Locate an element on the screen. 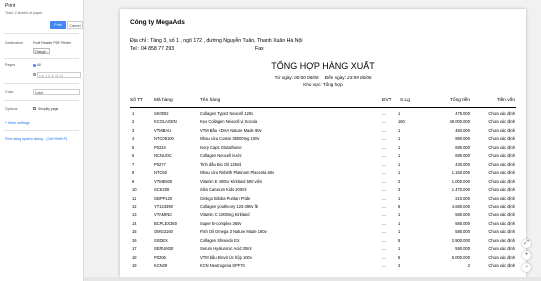 The image size is (541, 281). next-page-preview-edge is located at coordinates (312, 279).